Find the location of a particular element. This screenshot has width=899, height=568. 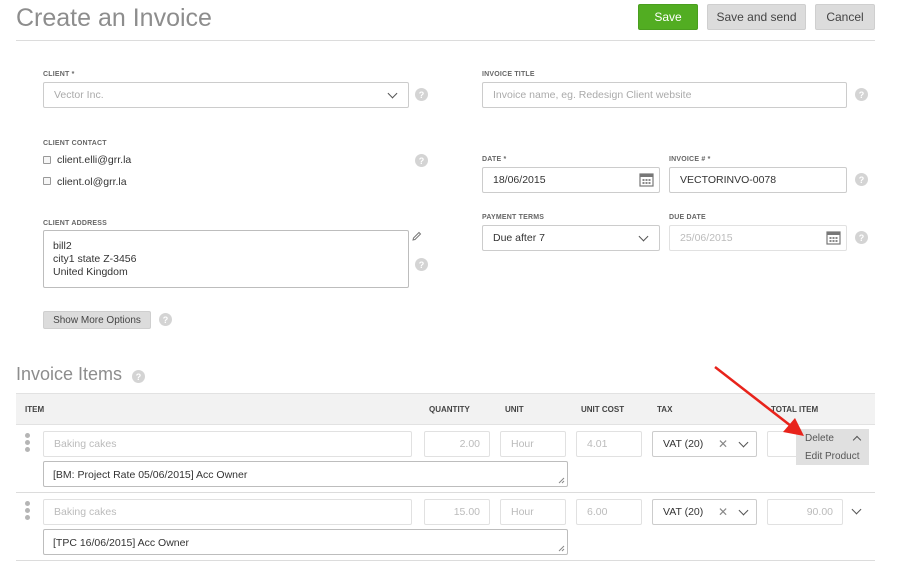

contact-email: client.ol@grr.la is located at coordinates (92, 182).